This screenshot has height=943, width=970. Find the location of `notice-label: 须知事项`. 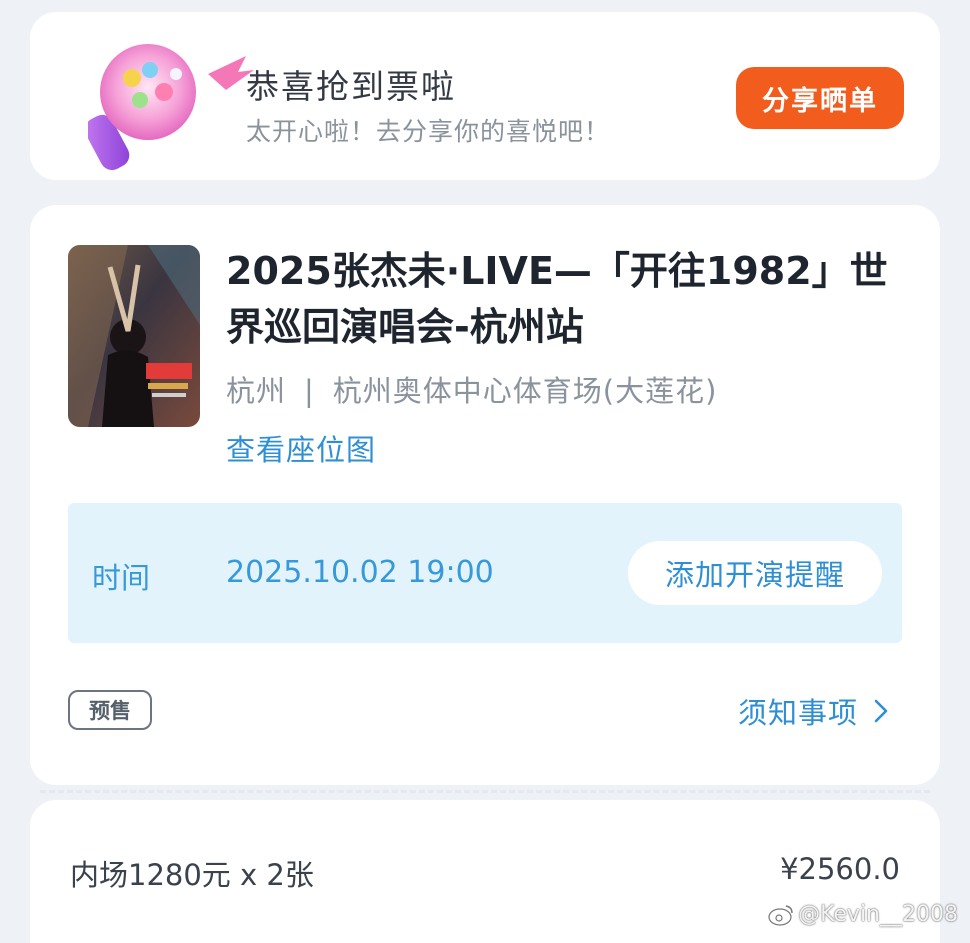

notice-label: 须知事项 is located at coordinates (798, 713).